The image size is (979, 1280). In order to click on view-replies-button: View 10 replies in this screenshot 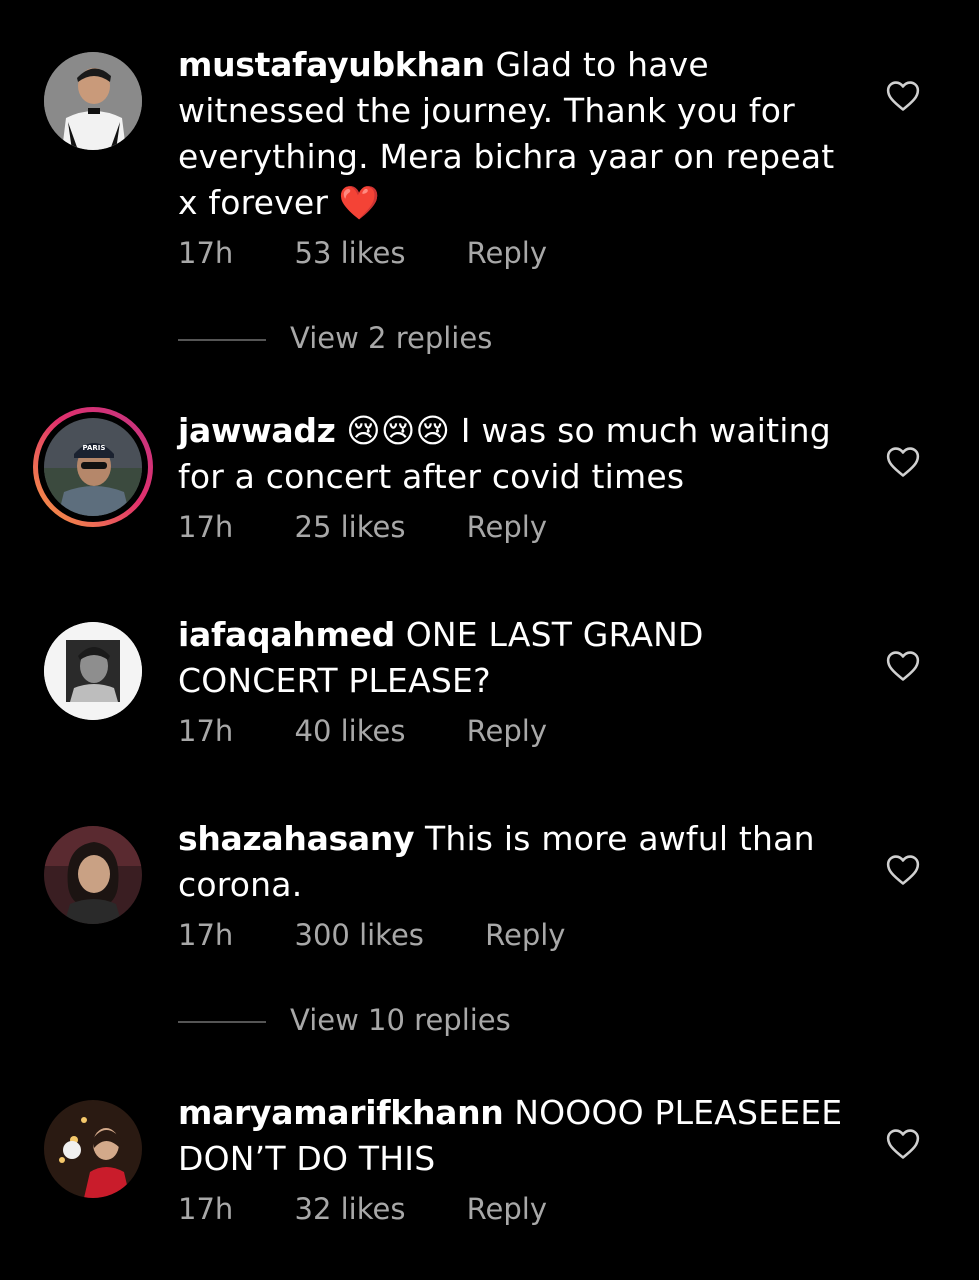, I will do `click(344, 1023)`.